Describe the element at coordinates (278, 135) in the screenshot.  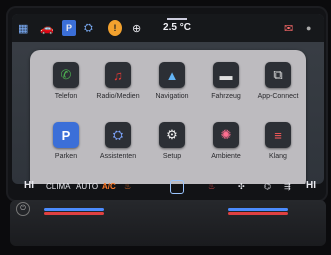
I see `equalizer-icon: ≡` at that location.